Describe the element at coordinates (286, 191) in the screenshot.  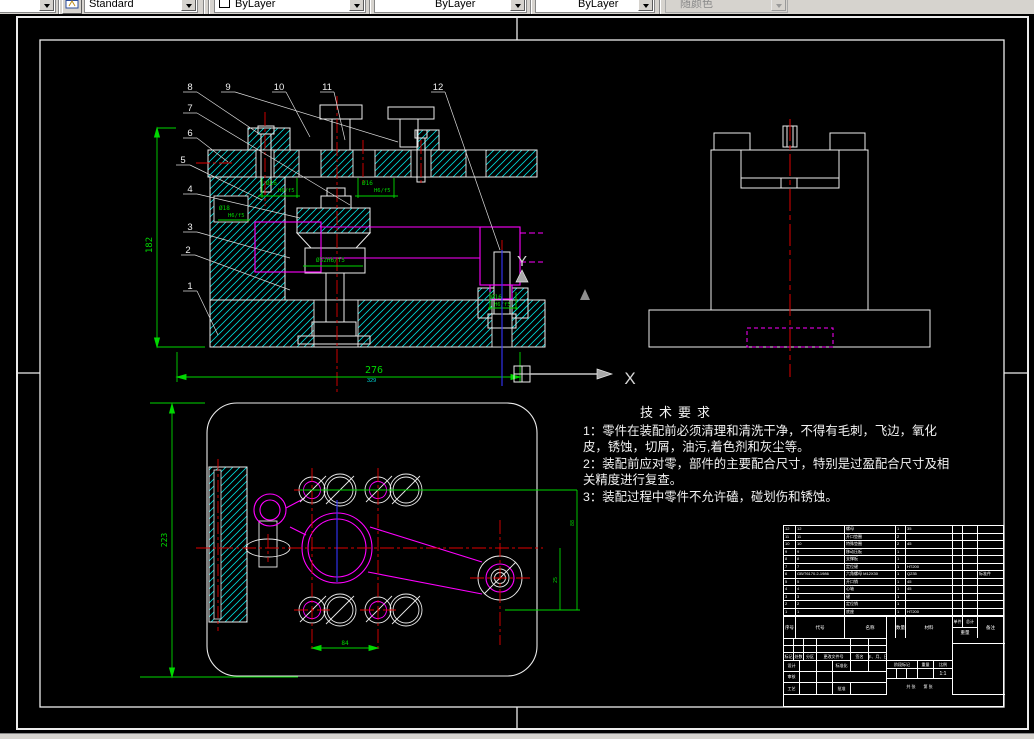
I see `fit-label-16a-tol: H6/f5` at that location.